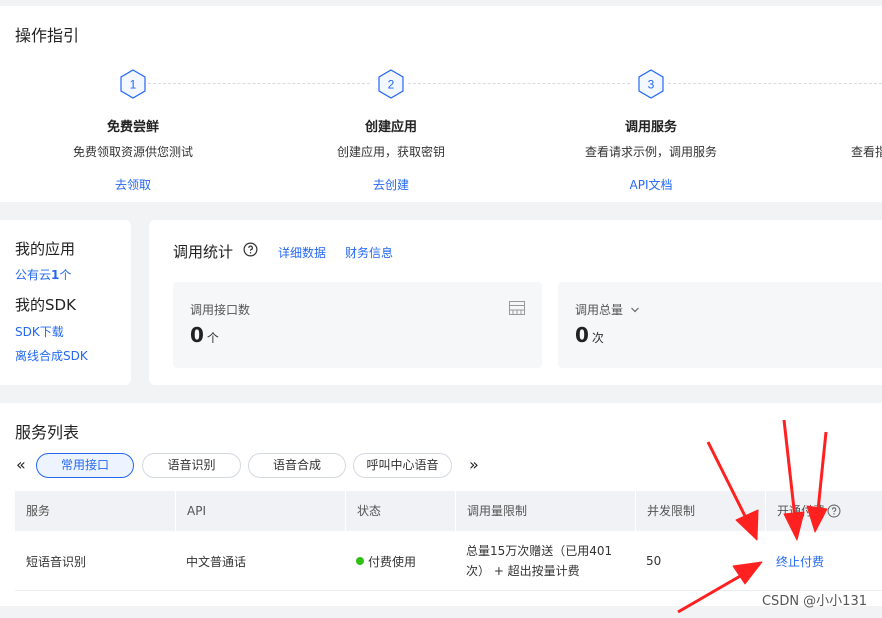  What do you see at coordinates (357, 325) in the screenshot?
I see `api-count-stat: 调用接口数 0个` at bounding box center [357, 325].